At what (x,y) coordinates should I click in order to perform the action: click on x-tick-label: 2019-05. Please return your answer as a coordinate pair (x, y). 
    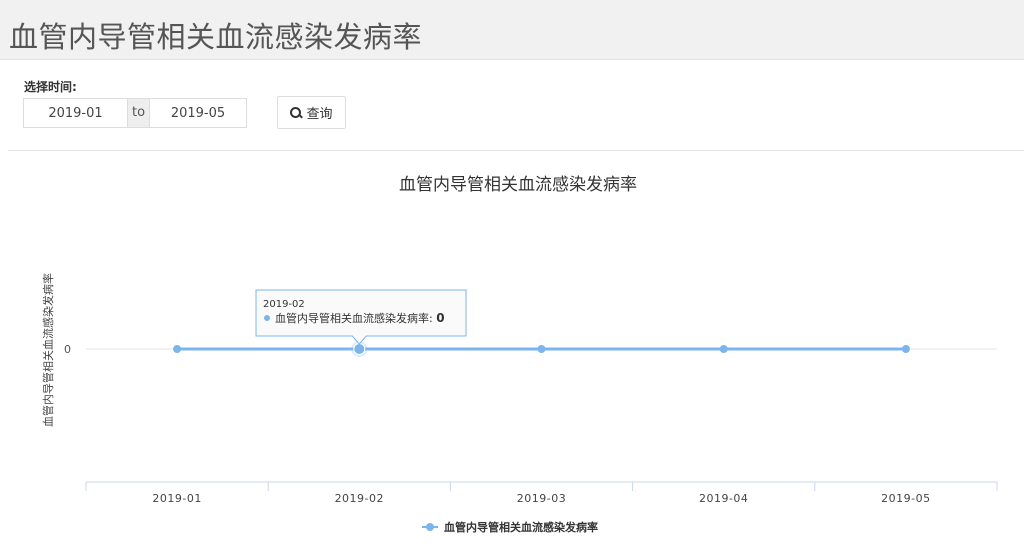
    Looking at the image, I should click on (905, 498).